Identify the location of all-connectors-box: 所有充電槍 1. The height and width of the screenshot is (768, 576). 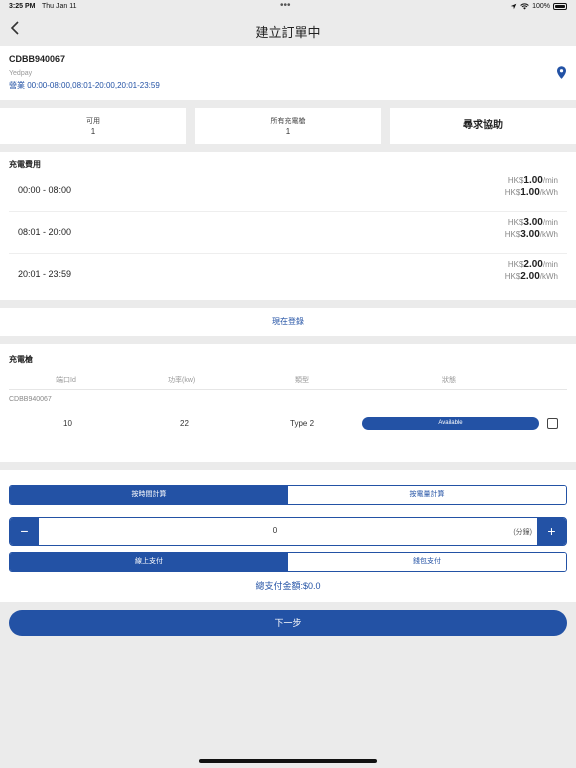
(288, 126).